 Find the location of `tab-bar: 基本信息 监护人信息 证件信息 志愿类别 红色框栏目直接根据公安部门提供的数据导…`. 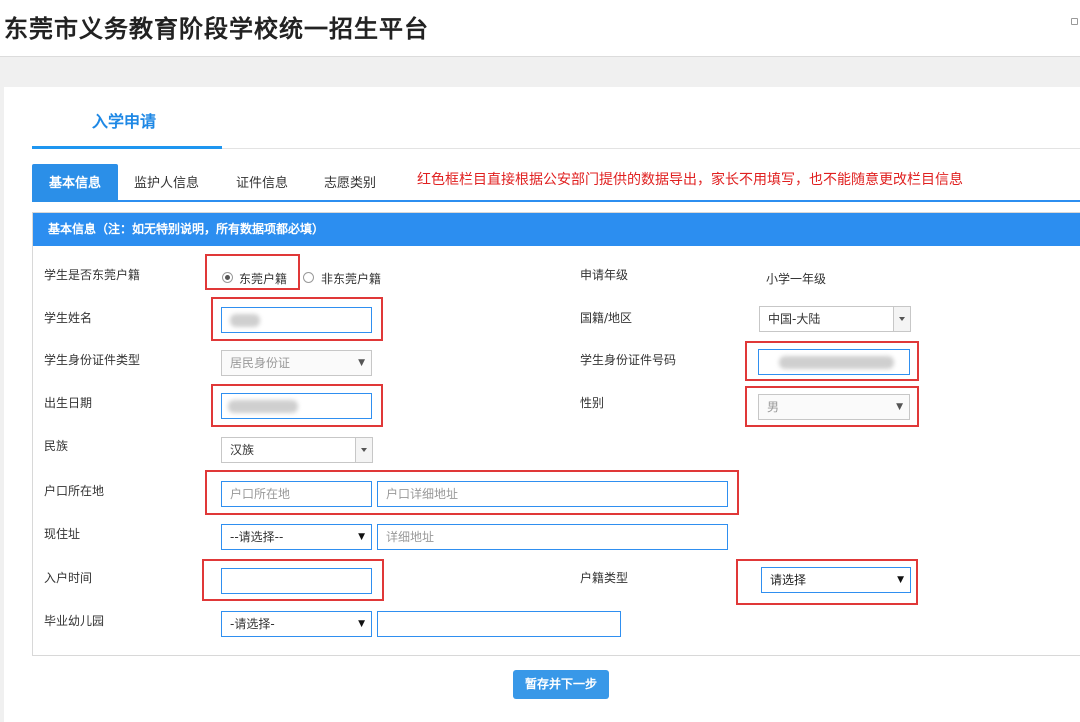

tab-bar: 基本信息 监护人信息 证件信息 志愿类别 红色框栏目直接根据公安部门提供的数据导… is located at coordinates (556, 183).